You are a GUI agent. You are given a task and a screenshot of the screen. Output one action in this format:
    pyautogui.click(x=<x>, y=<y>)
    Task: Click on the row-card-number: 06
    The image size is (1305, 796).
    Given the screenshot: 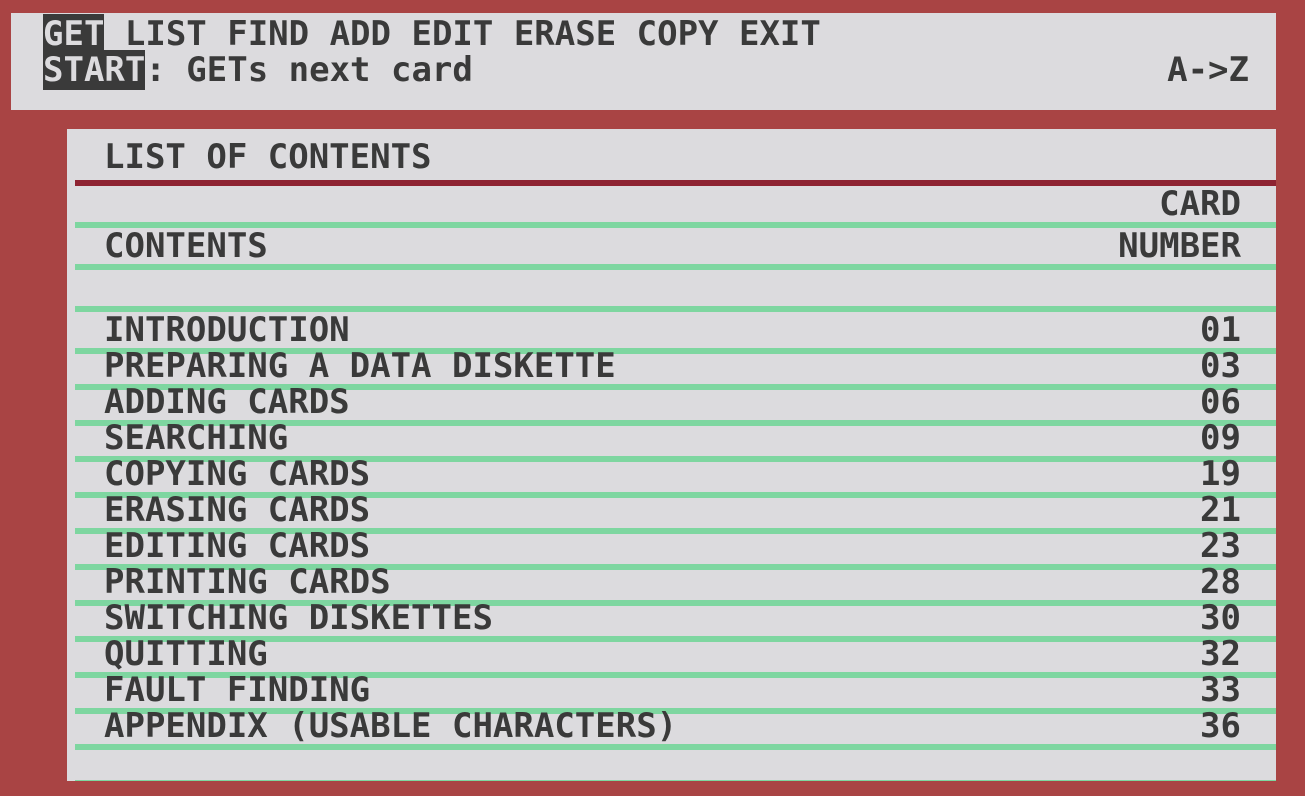 What is the action you would take?
    pyautogui.click(x=1220, y=402)
    